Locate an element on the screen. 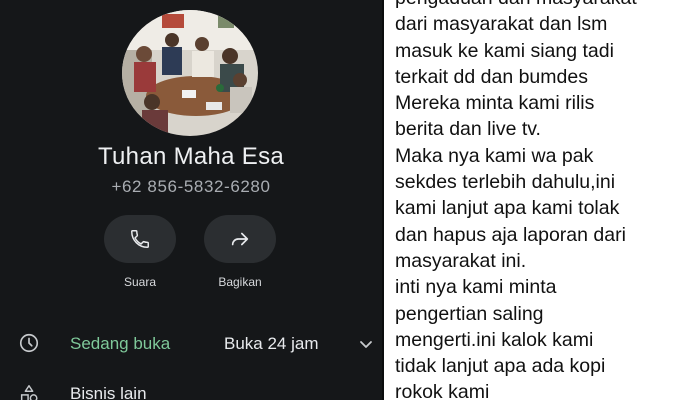 The height and width of the screenshot is (400, 700). open-status: Sedang buka is located at coordinates (120, 343).